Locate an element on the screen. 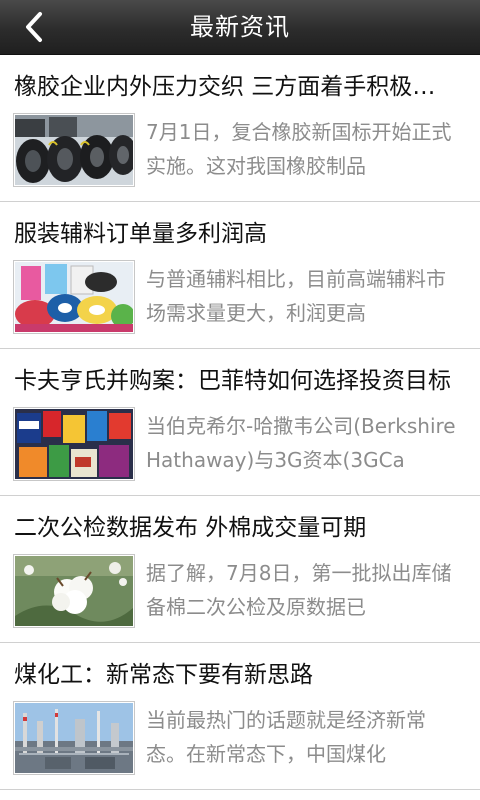 The image size is (480, 800). tires-image is located at coordinates (74, 150).